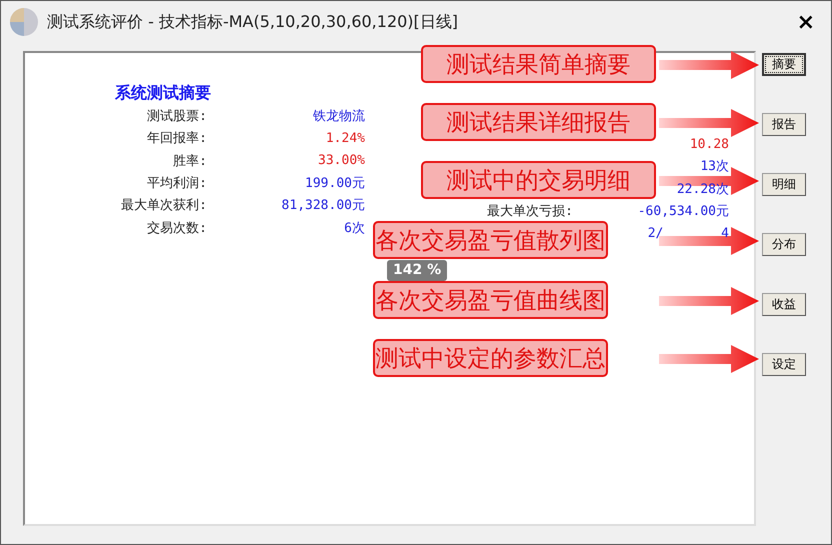 This screenshot has width=832, height=545. I want to click on app-icon, so click(24, 22).